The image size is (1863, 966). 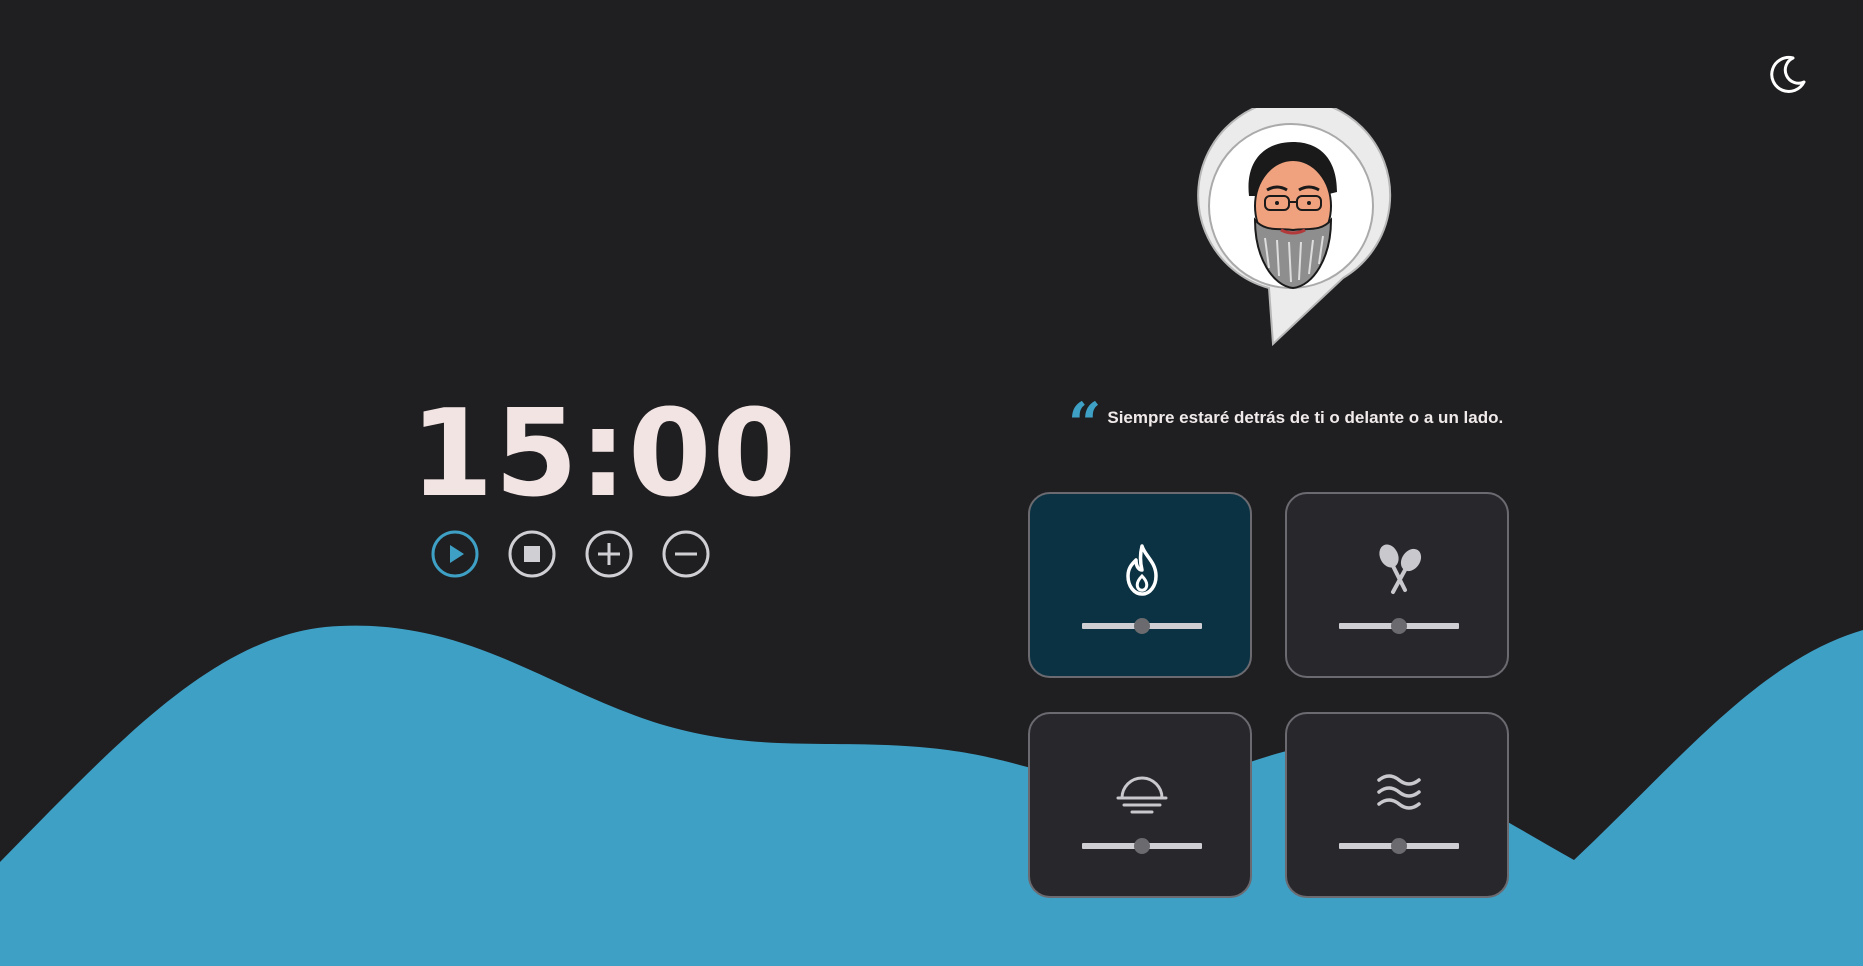 I want to click on waves-icon, so click(x=1399, y=792).